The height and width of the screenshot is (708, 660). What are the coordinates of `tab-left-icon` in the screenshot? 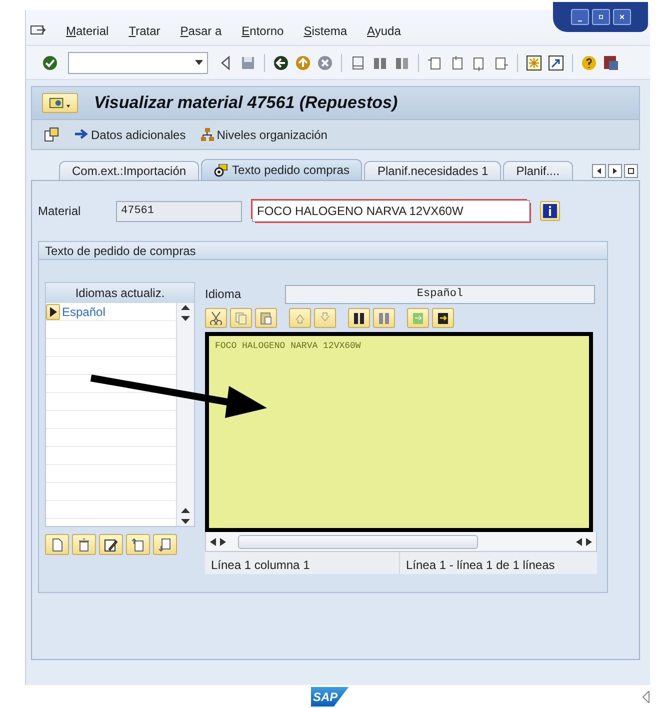 It's located at (599, 171).